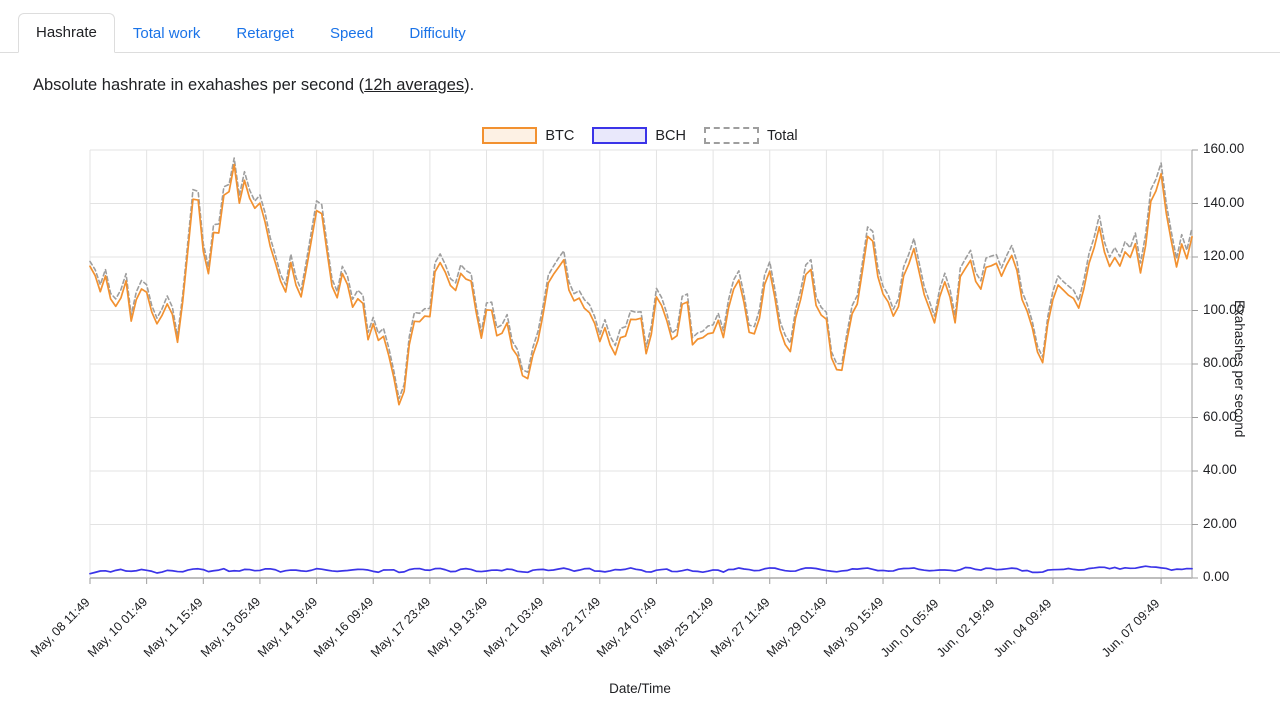  I want to click on y-axis-title: Exahashes per second, so click(1239, 369).